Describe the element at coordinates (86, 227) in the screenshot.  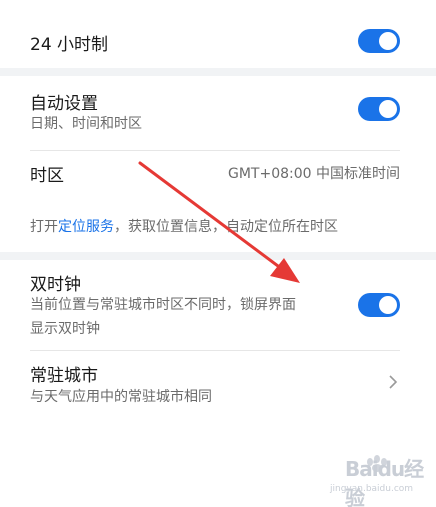
I see `location-service-link: 定位服务` at that location.